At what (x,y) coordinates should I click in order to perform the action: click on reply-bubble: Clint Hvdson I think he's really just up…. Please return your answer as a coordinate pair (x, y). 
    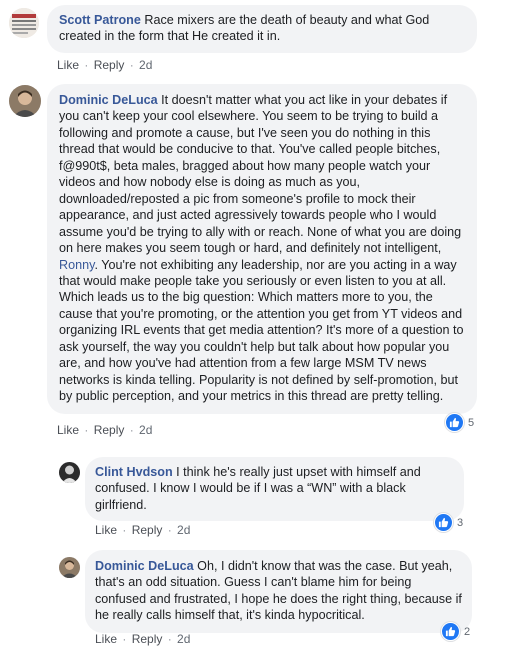
    Looking at the image, I should click on (274, 489).